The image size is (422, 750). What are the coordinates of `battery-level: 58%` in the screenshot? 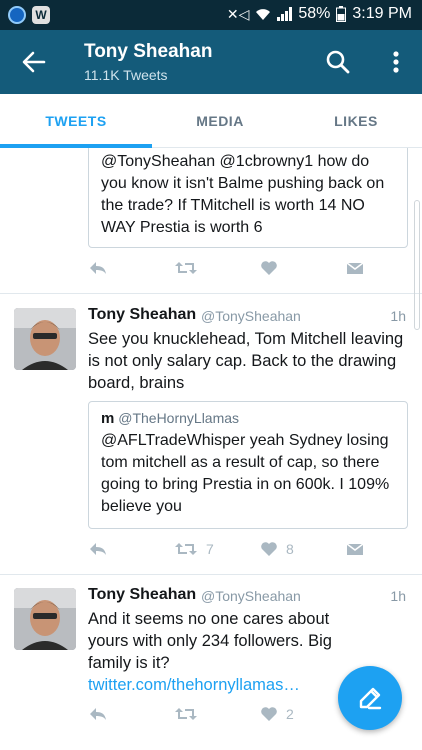 It's located at (314, 13).